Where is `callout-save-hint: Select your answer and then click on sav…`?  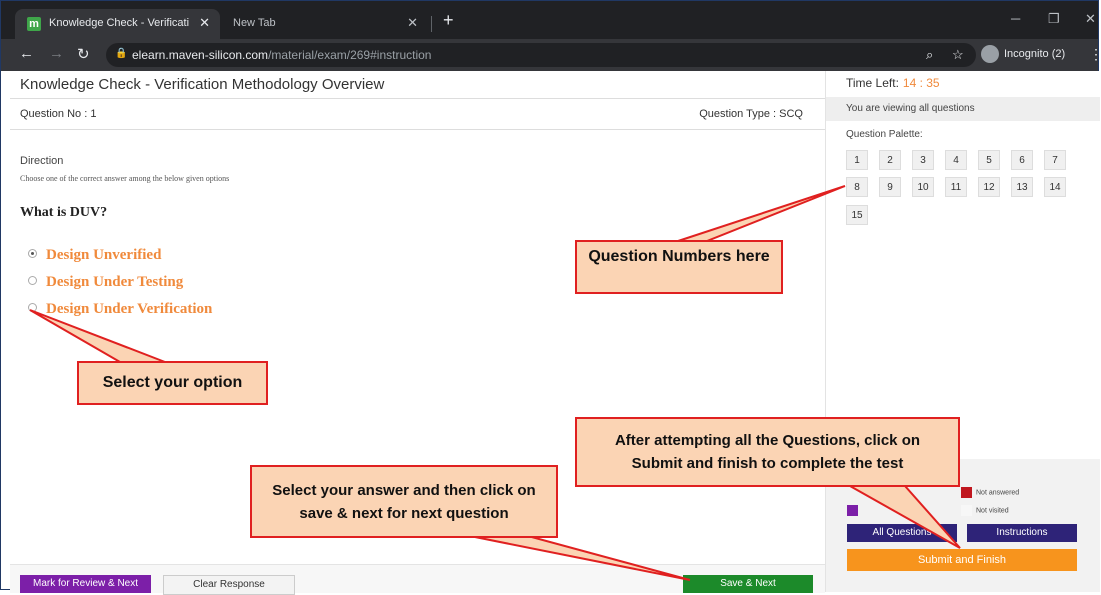
callout-save-hint: Select your answer and then click on sav… is located at coordinates (404, 501).